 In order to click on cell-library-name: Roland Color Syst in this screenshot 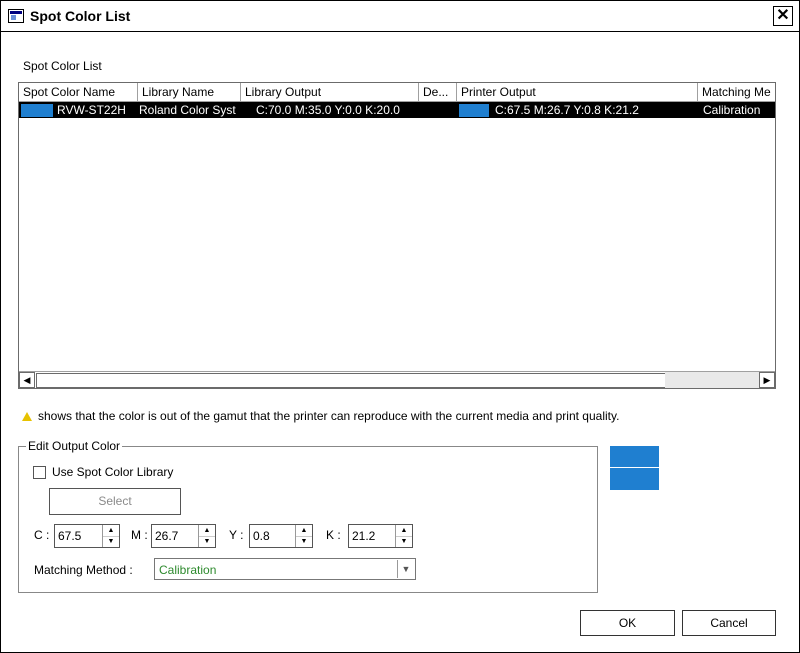, I will do `click(187, 110)`.